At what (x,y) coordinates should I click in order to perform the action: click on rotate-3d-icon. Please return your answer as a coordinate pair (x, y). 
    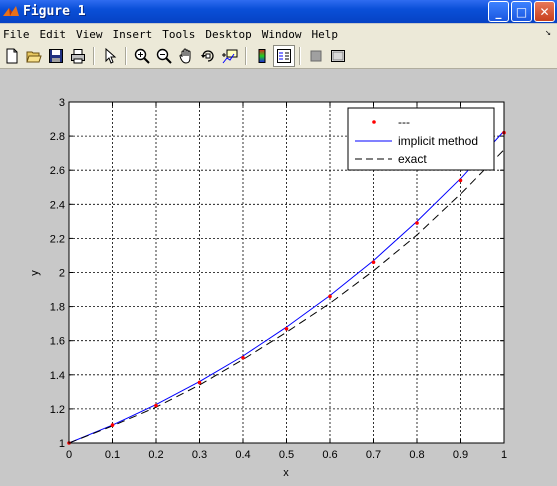
    Looking at the image, I should click on (208, 56).